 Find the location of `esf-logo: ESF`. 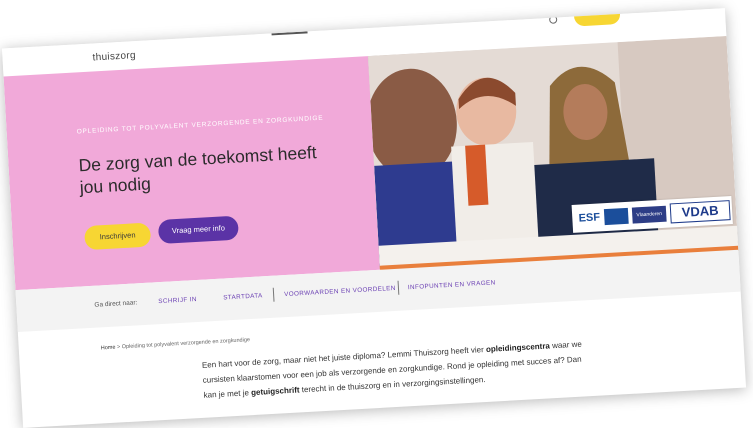

esf-logo: ESF is located at coordinates (589, 218).